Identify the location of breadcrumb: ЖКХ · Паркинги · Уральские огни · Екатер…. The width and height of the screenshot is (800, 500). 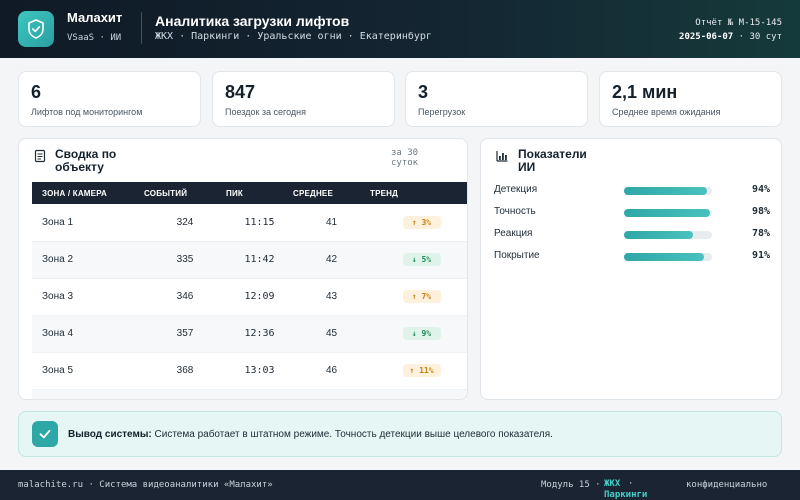
(293, 36).